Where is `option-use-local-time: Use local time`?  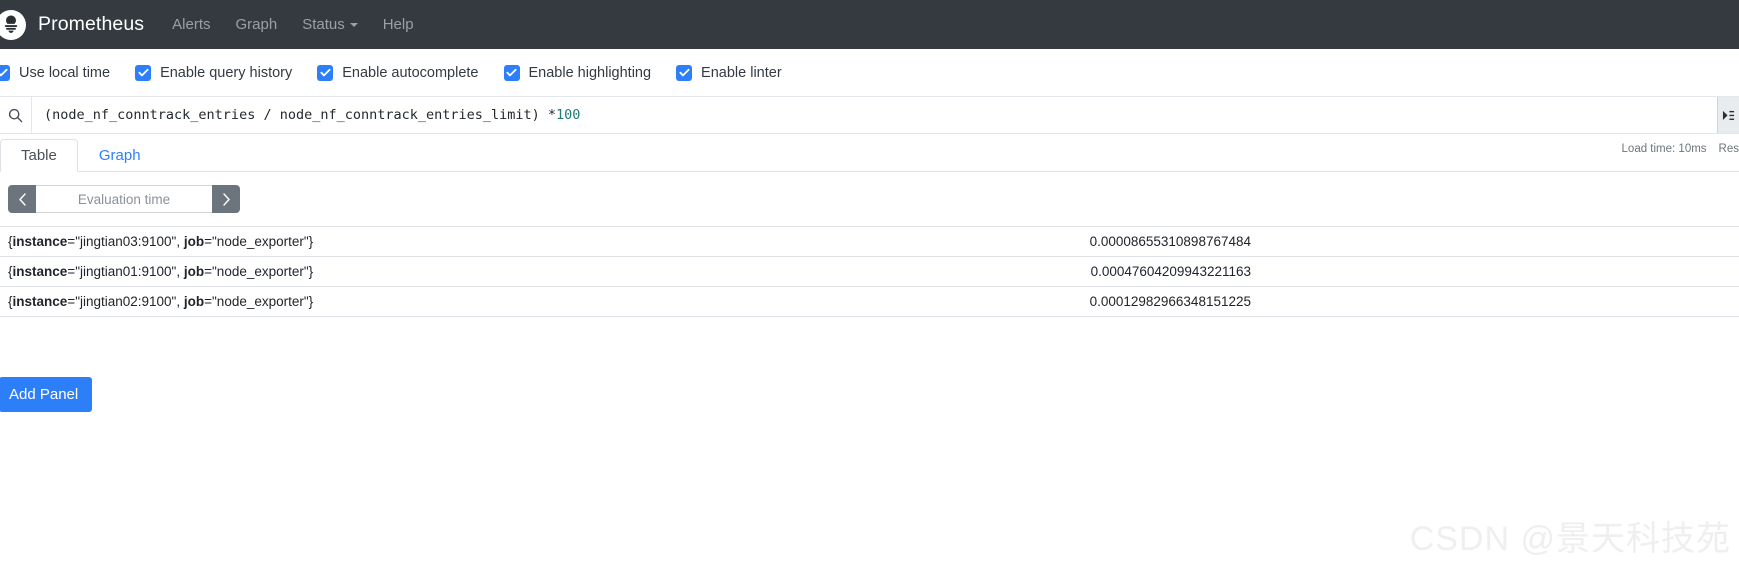
option-use-local-time: Use local time is located at coordinates (55, 72).